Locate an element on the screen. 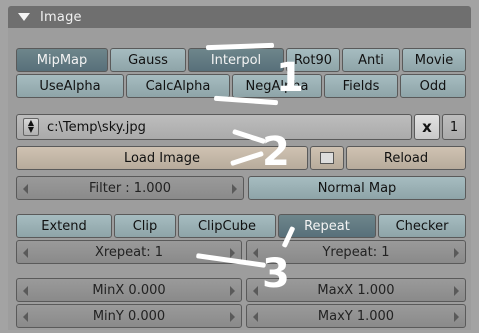 The height and width of the screenshot is (333, 479). fields-button: Fields is located at coordinates (361, 86).